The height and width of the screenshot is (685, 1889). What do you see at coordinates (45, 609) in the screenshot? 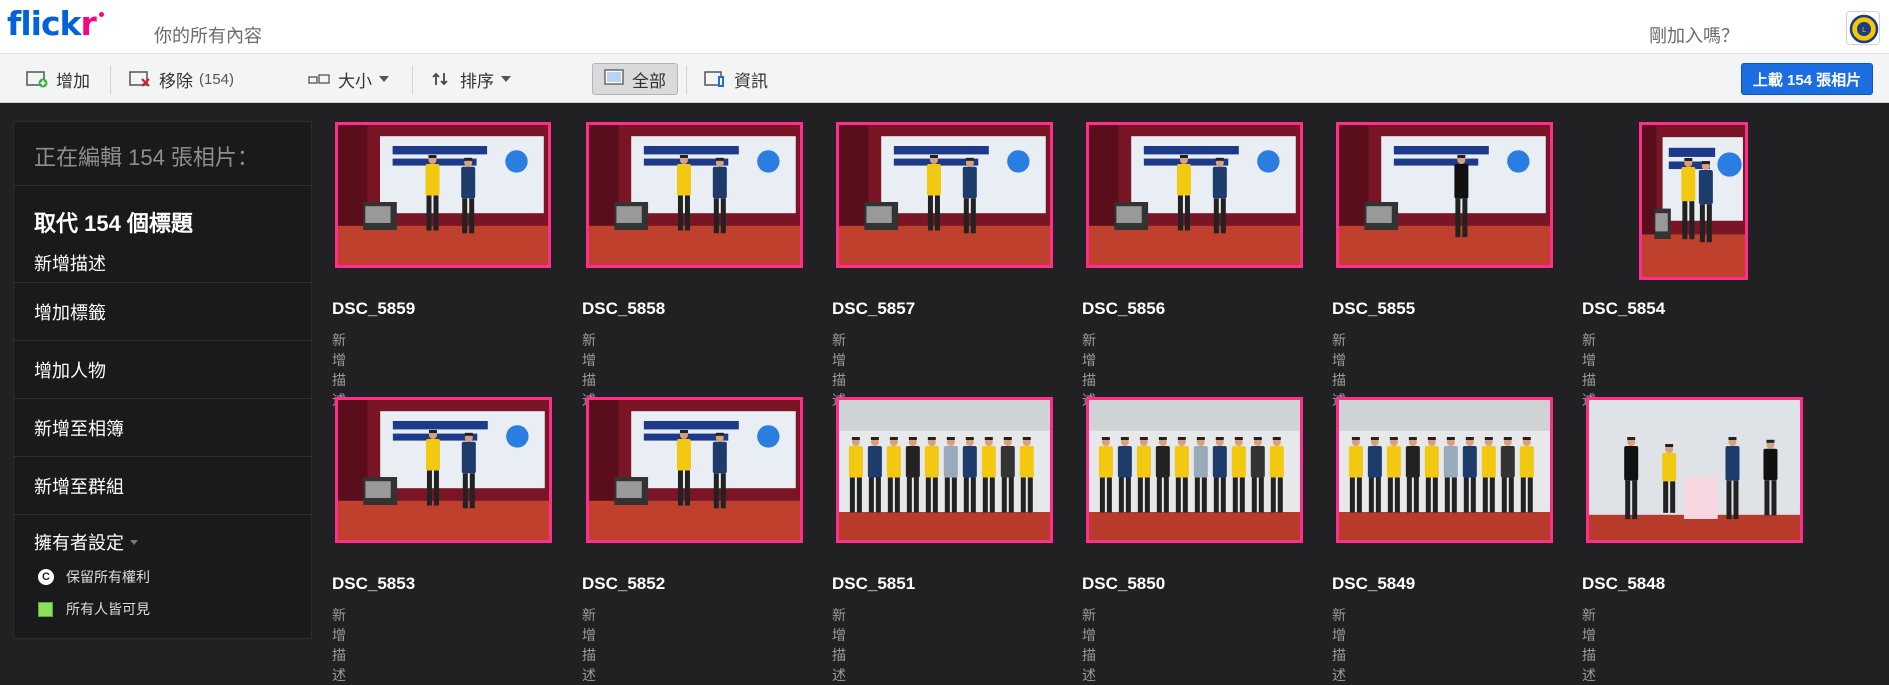
I see `public-visibility-icon` at bounding box center [45, 609].